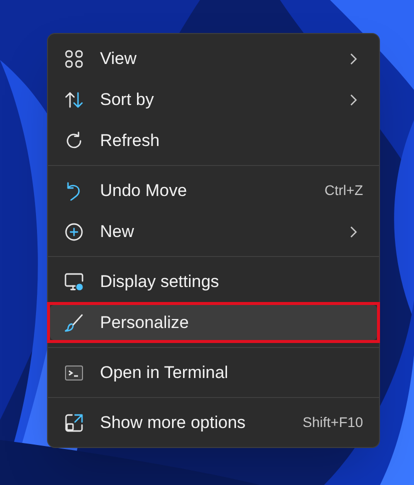 The width and height of the screenshot is (414, 485). I want to click on menu-item-label: Open in Terminal, so click(165, 373).